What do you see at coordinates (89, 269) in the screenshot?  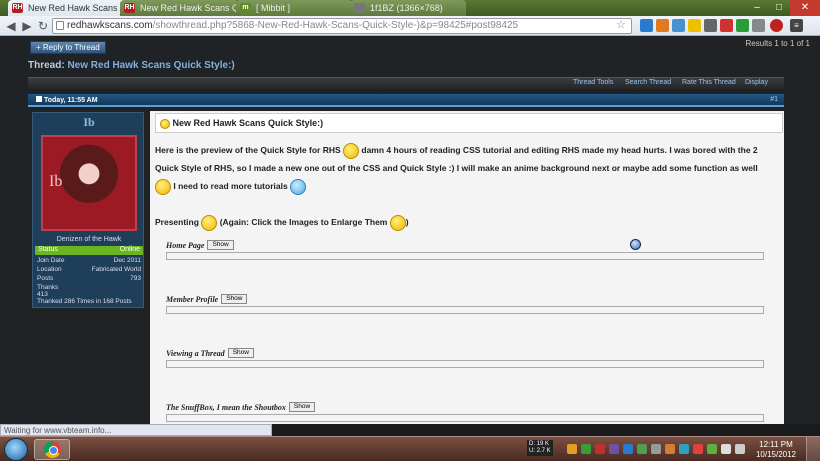 I see `stat-location: Location Fabricated World` at bounding box center [89, 269].